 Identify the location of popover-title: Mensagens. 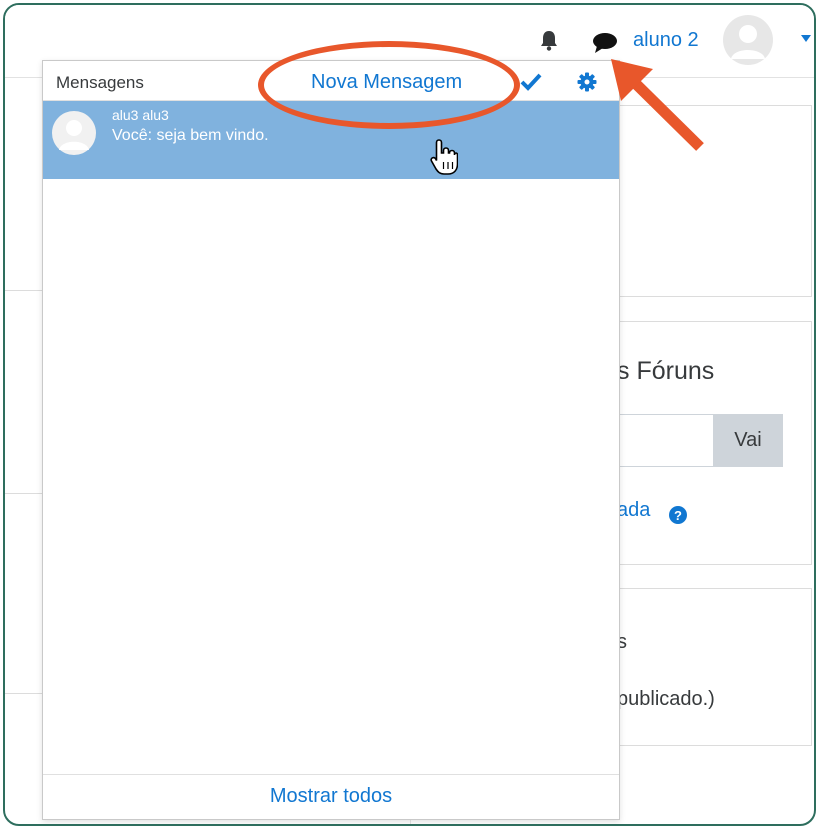
(100, 82).